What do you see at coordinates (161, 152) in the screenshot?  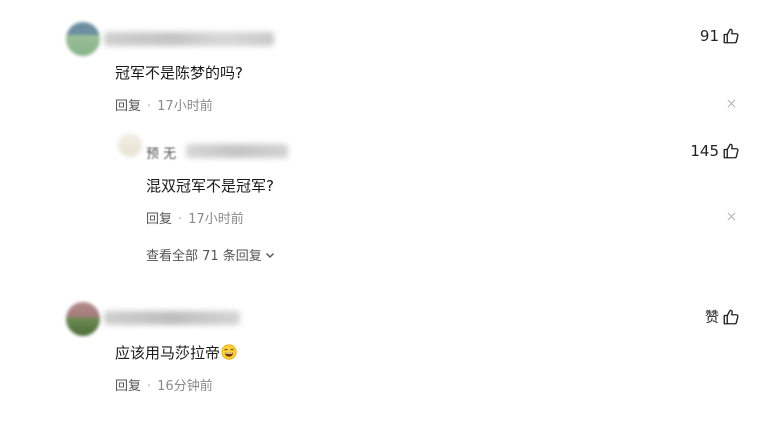 I see `reply-username: 预 无` at bounding box center [161, 152].